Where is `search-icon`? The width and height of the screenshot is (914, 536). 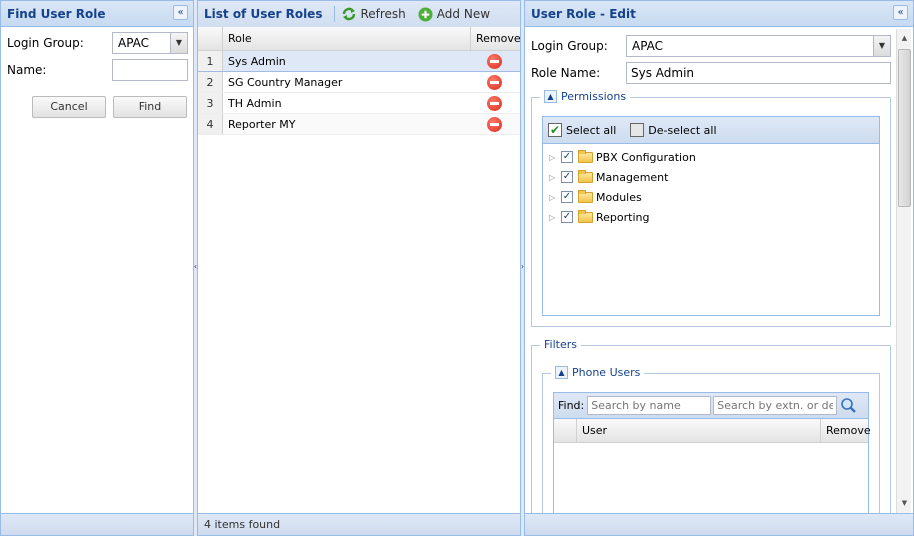 search-icon is located at coordinates (848, 405).